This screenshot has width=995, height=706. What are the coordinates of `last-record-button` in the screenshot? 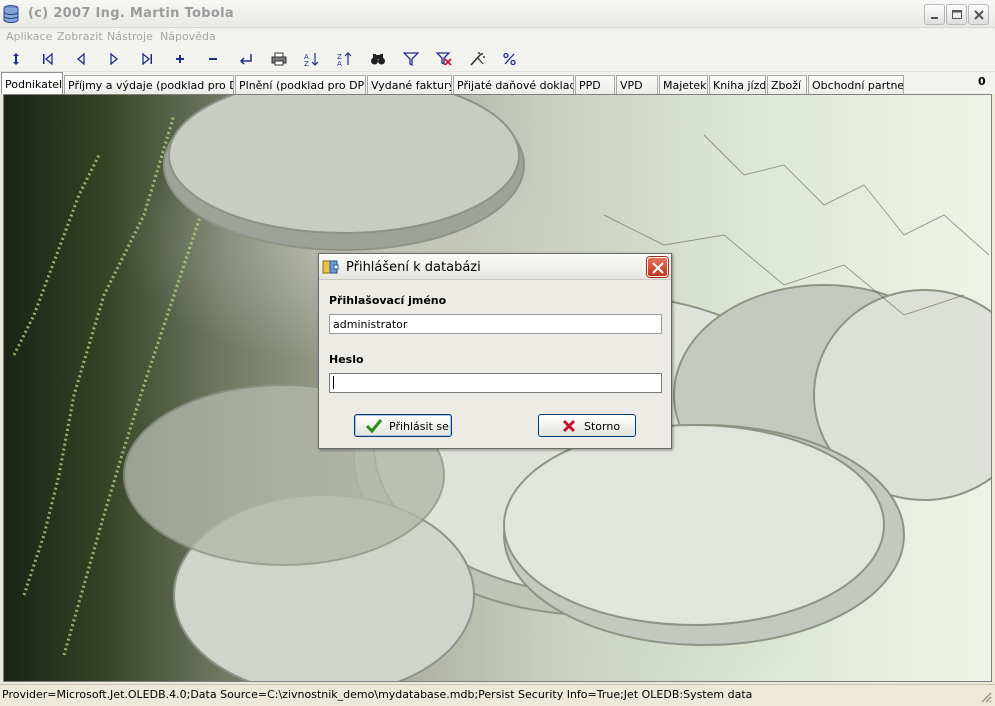 It's located at (147, 59).